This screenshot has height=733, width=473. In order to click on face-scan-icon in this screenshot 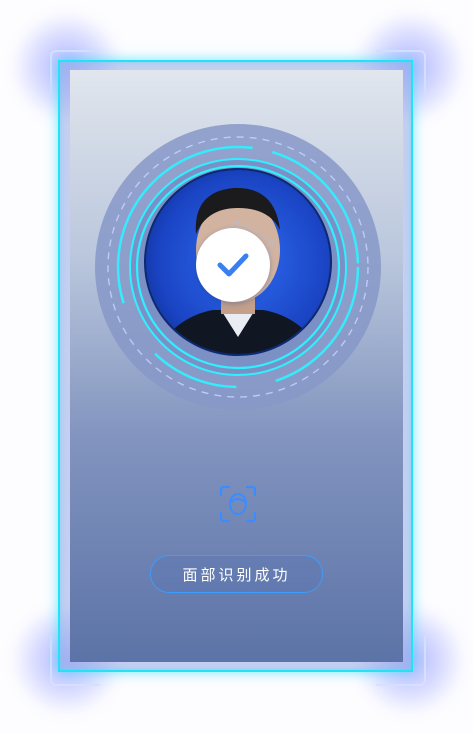, I will do `click(238, 504)`.